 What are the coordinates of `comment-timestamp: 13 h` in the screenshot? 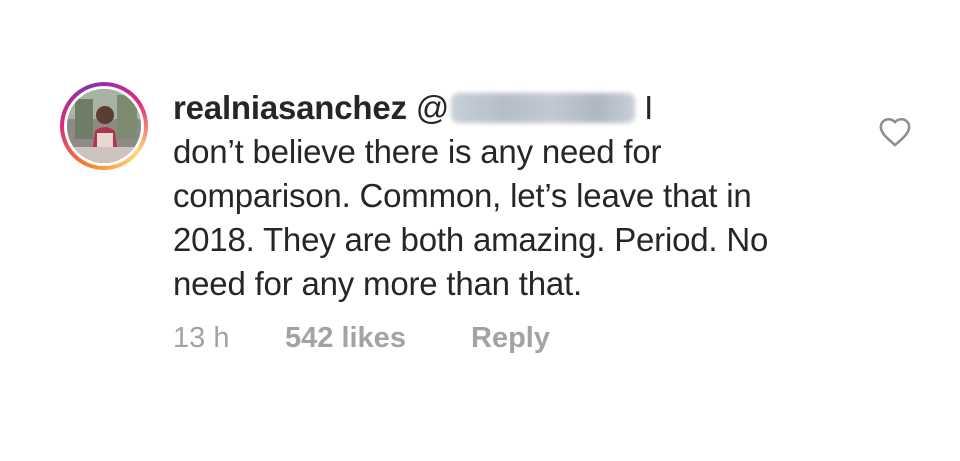 It's located at (229, 338).